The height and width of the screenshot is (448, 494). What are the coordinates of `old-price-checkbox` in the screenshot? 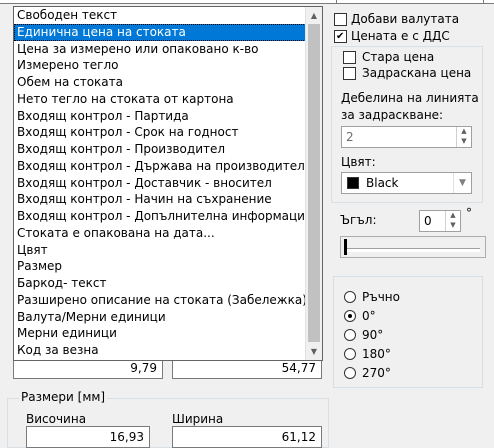 It's located at (349, 57).